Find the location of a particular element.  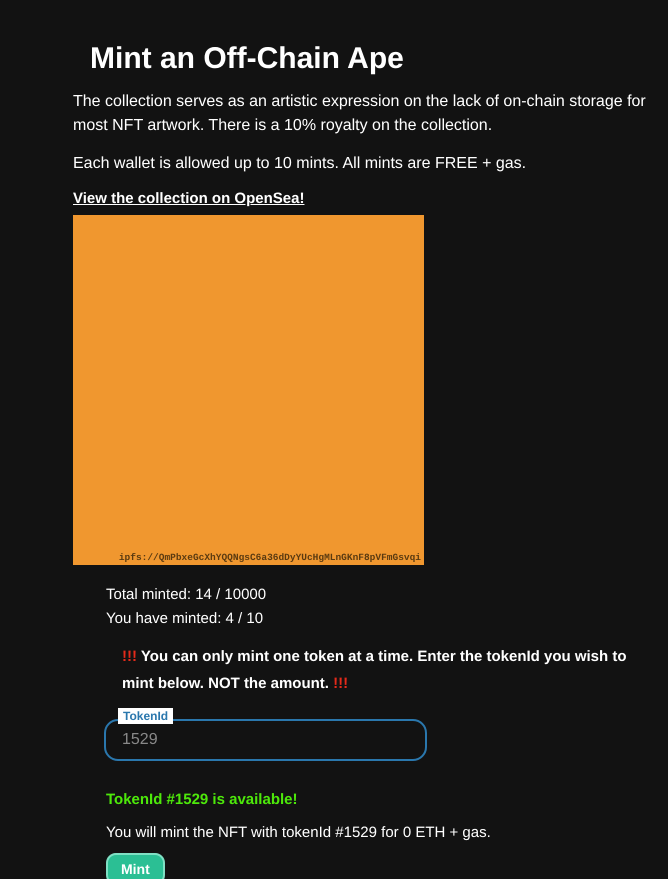

field-label: TokenId is located at coordinates (146, 716).